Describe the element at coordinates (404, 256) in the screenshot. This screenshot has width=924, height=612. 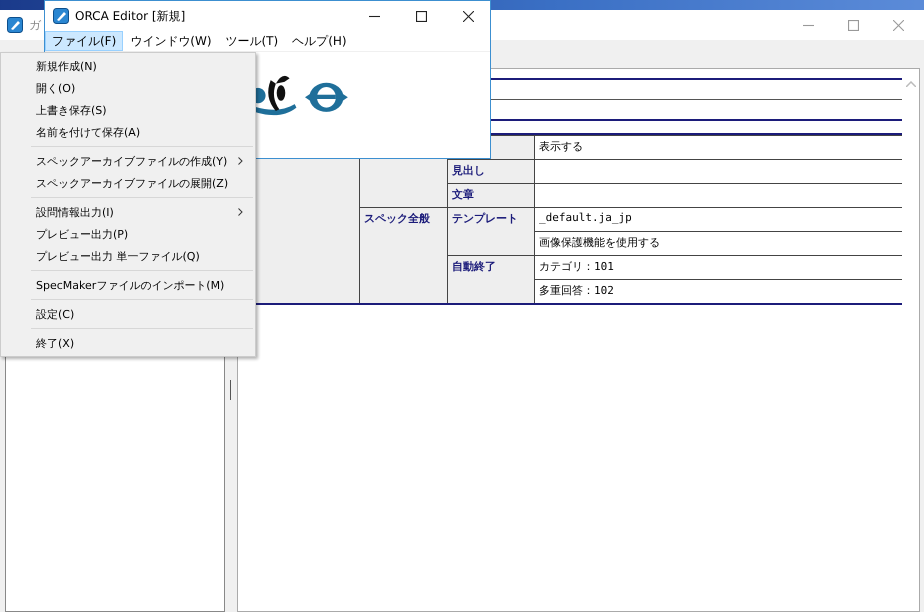
I see `table-cell: スペック全般` at that location.